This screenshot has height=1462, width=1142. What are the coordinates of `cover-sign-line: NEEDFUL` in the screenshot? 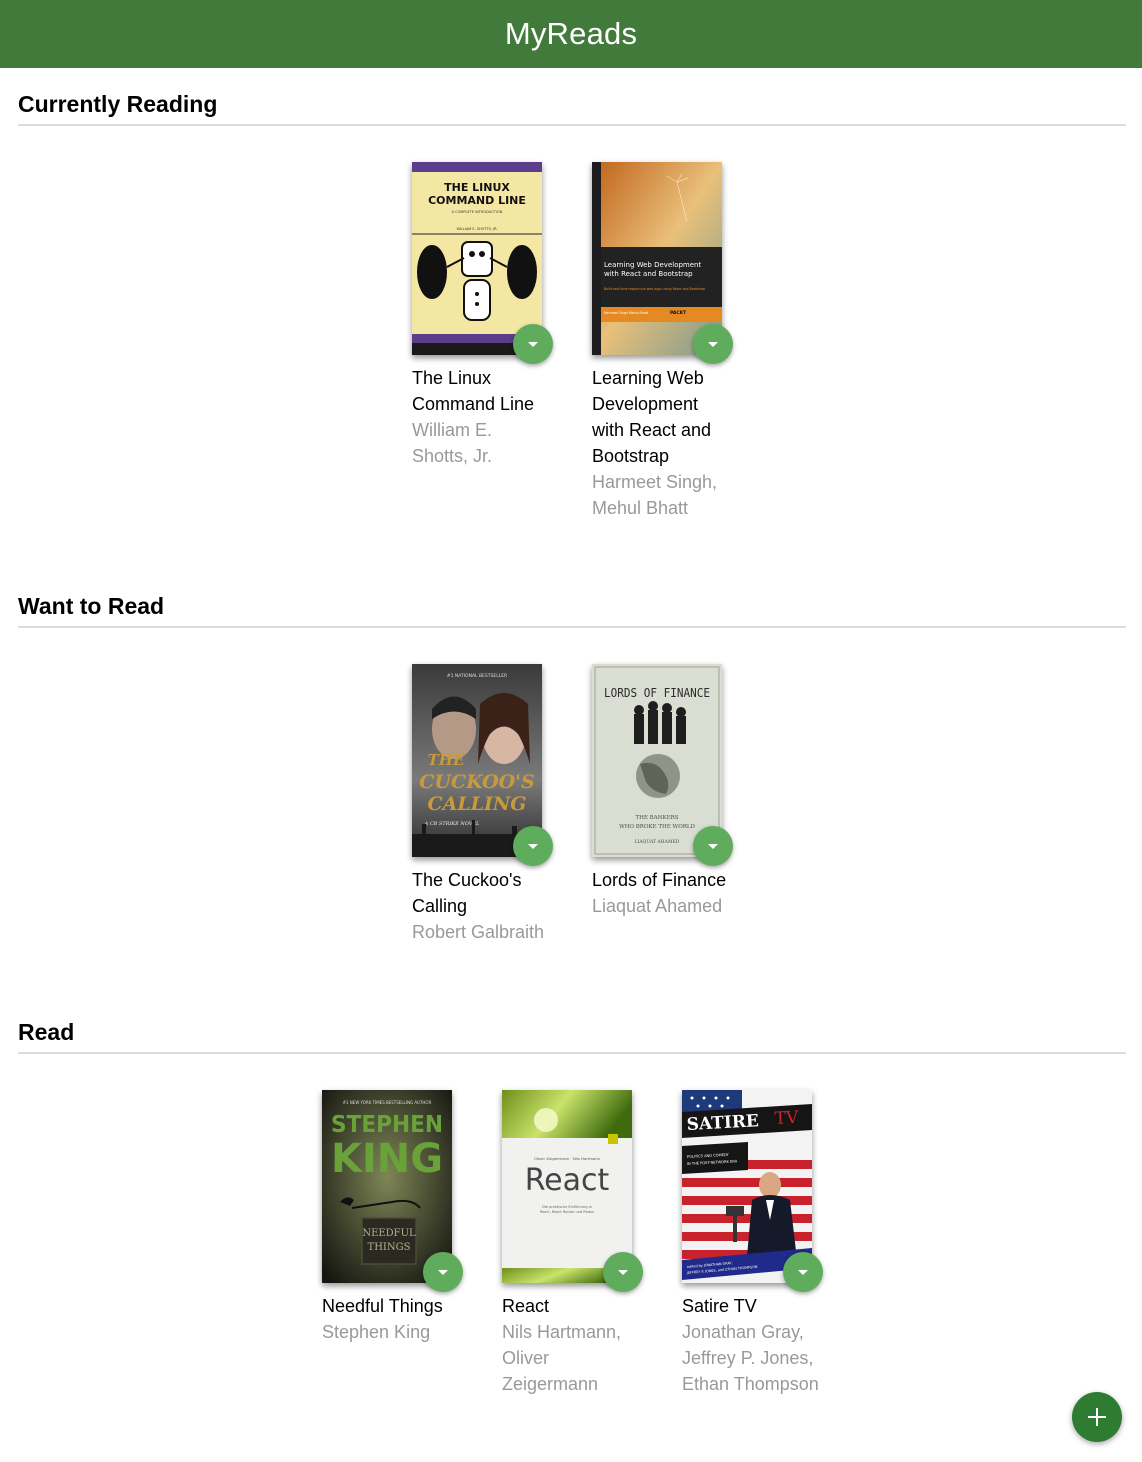 It's located at (389, 1233).